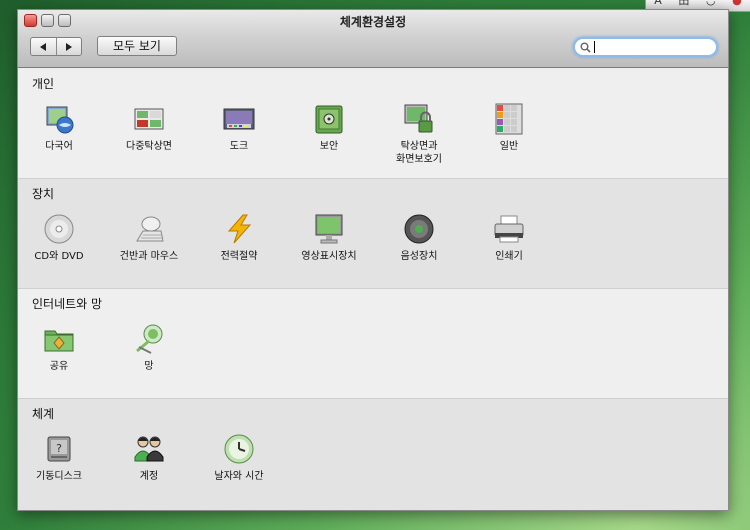  Describe the element at coordinates (594, 47) in the screenshot. I see `text-cursor` at that location.